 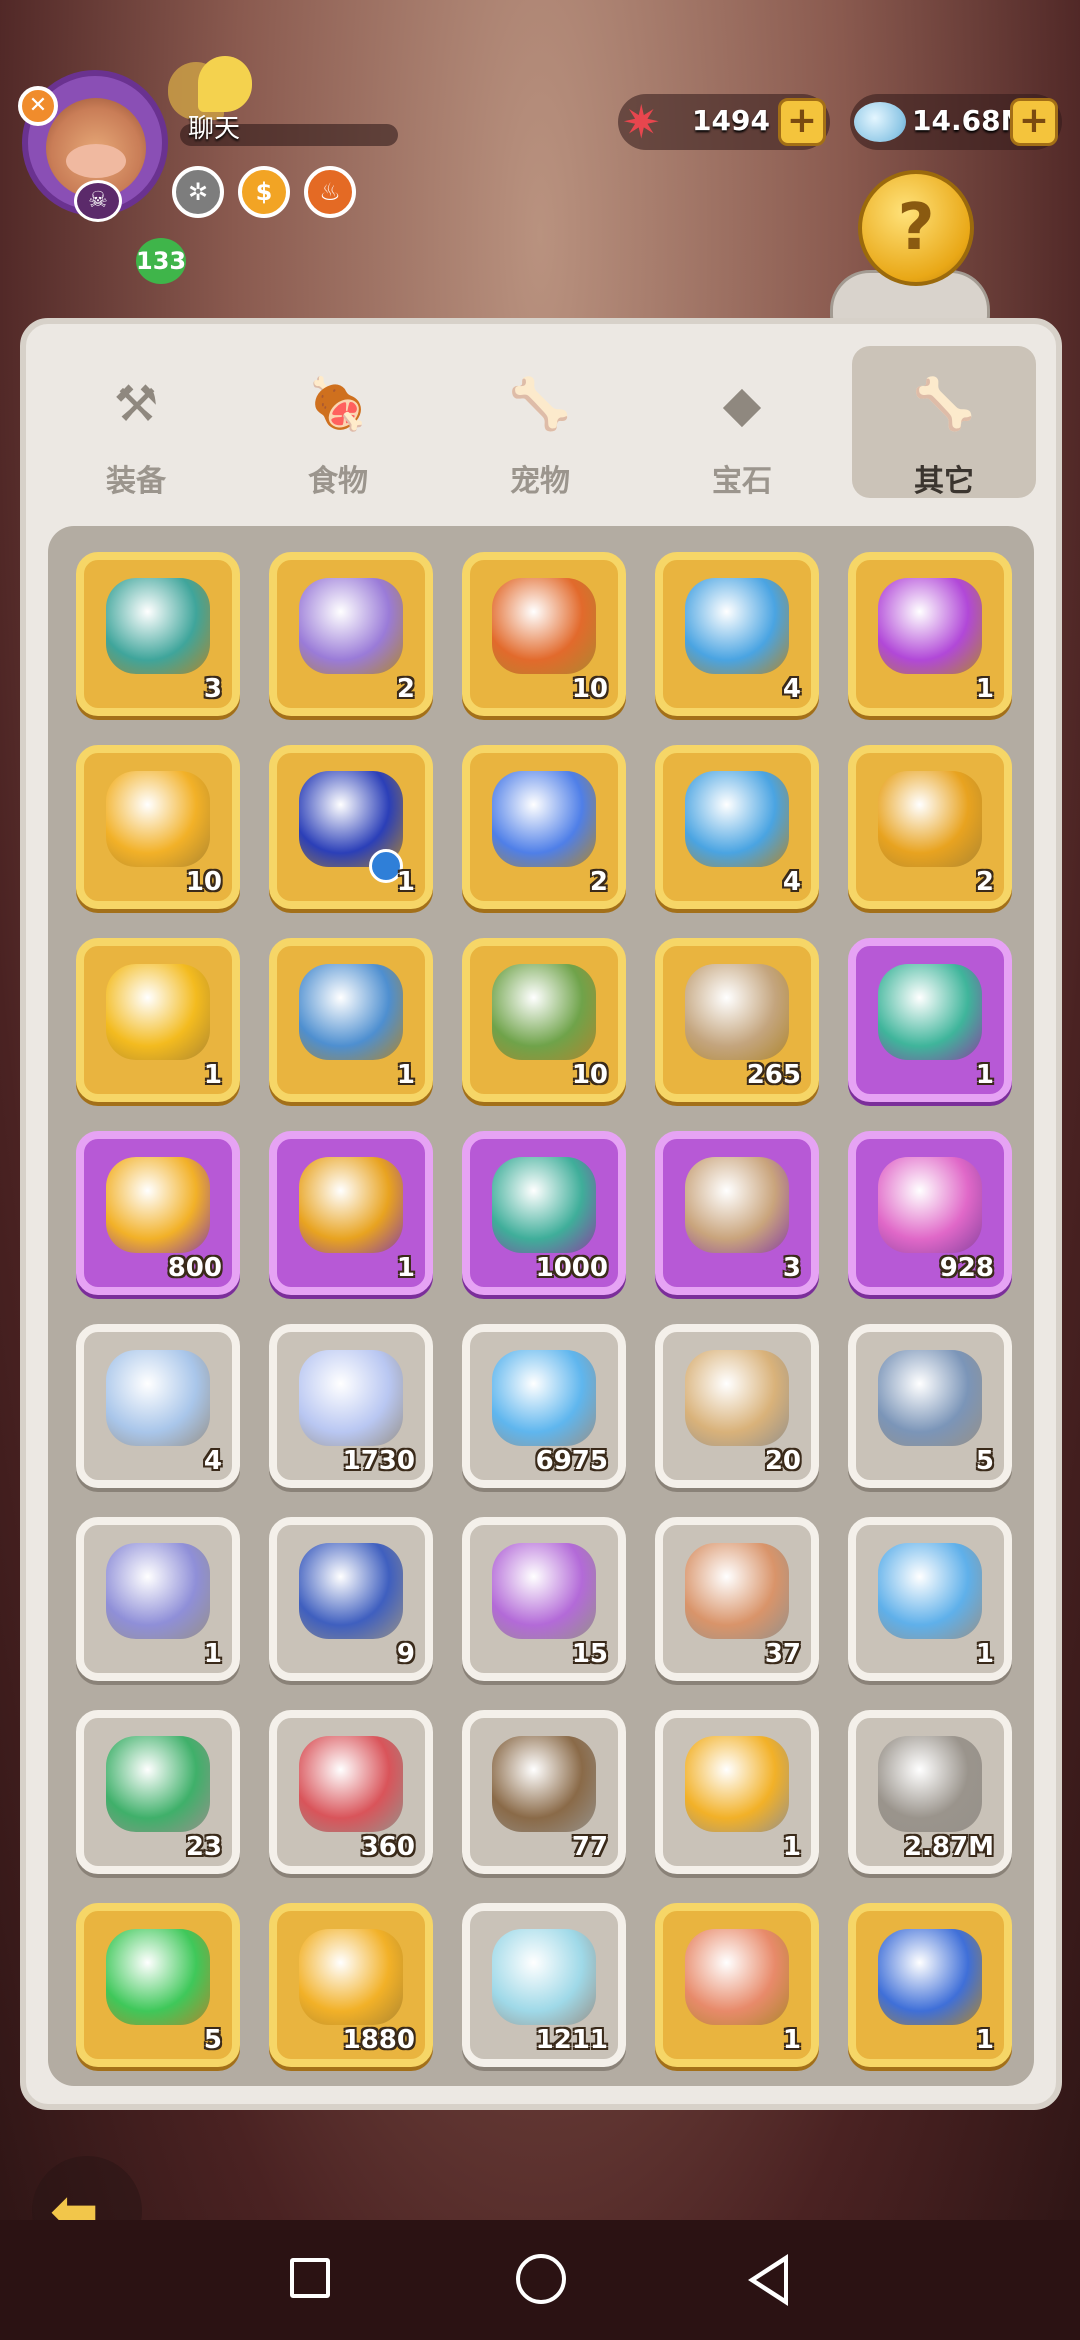 I want to click on starfish-icon: ✷, so click(x=641, y=122).